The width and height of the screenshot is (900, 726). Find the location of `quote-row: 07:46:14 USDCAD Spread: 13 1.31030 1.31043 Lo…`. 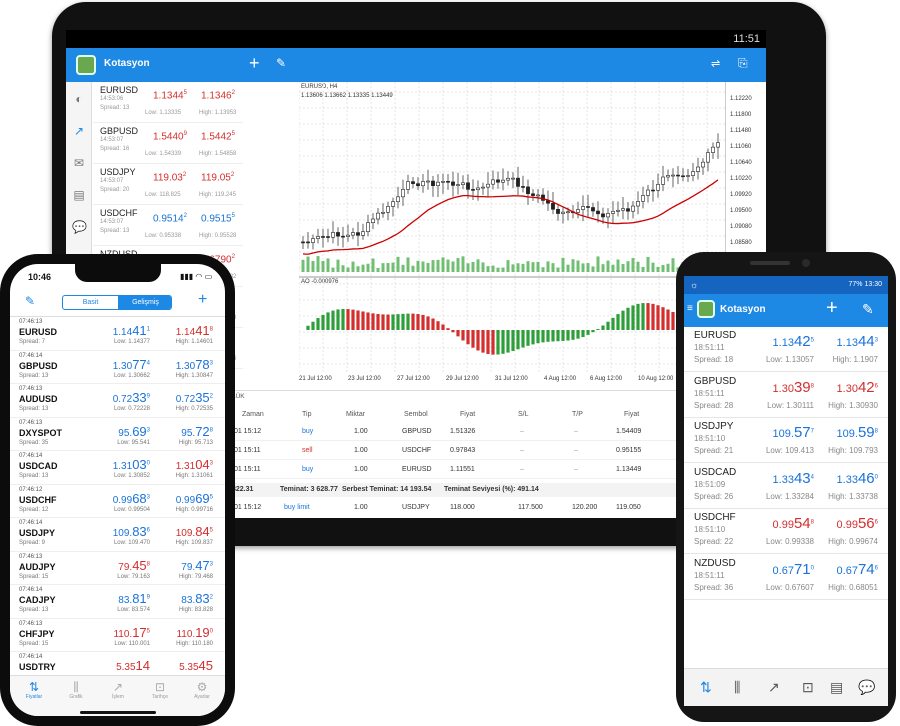

quote-row: 07:46:14 USDCAD Spread: 13 1.31030 1.31043 Lo… is located at coordinates (117, 468).